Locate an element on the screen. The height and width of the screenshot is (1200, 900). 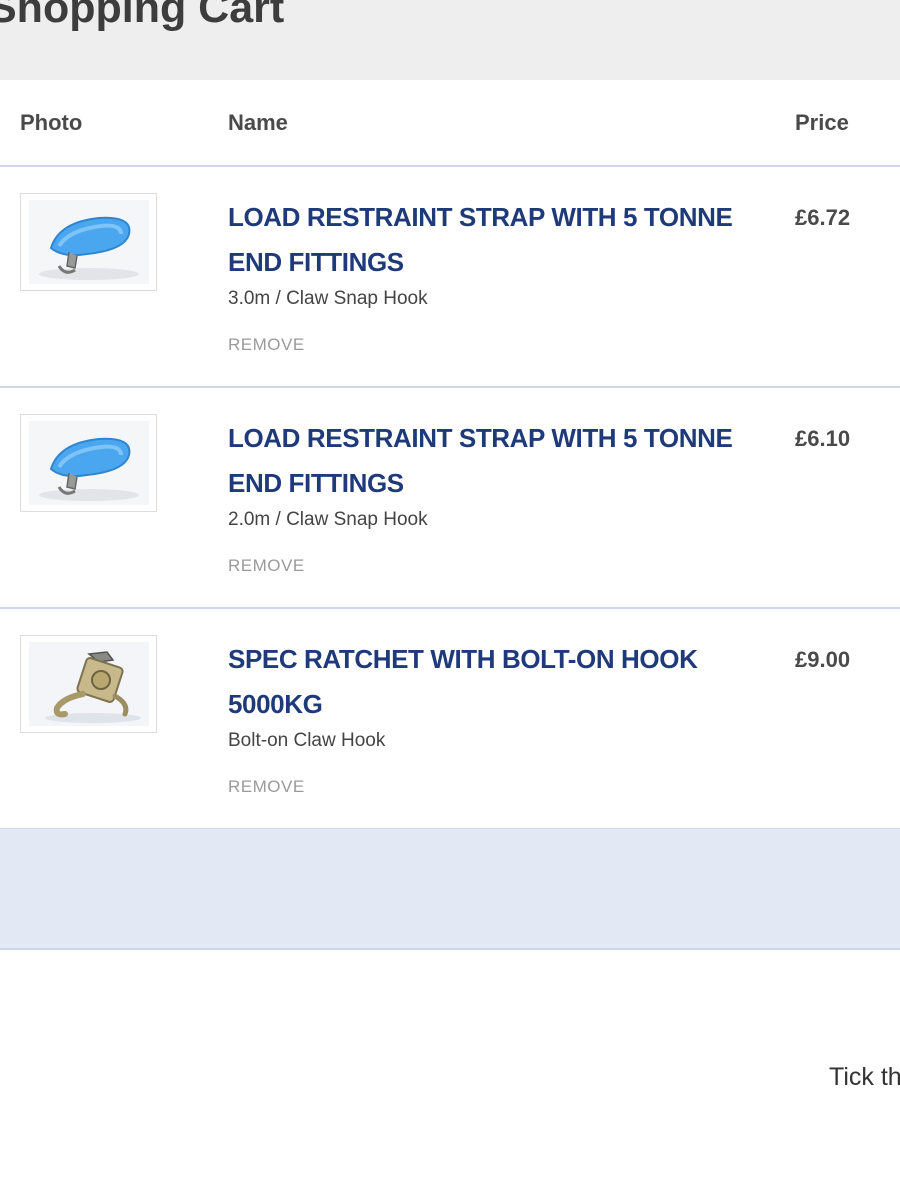
column-header-photo: Photo is located at coordinates (51, 122).